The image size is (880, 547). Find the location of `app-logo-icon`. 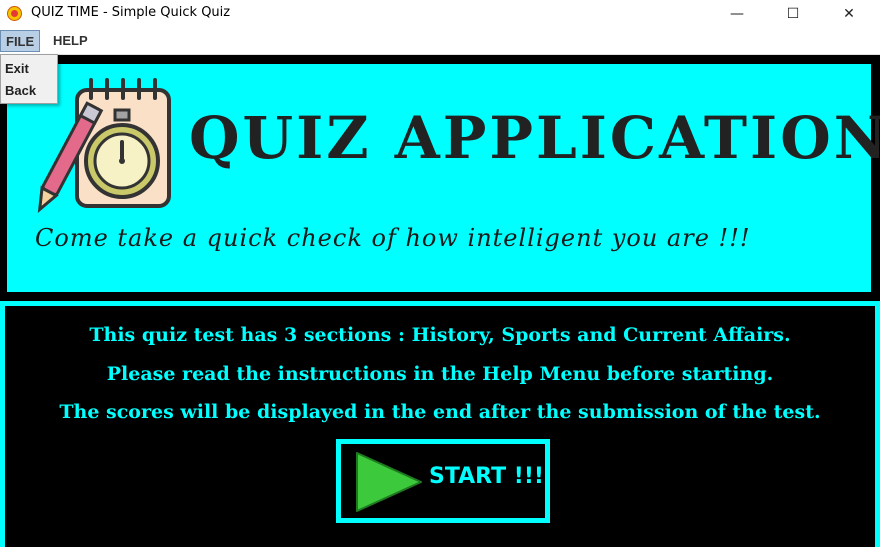

app-logo-icon is located at coordinates (14, 13).